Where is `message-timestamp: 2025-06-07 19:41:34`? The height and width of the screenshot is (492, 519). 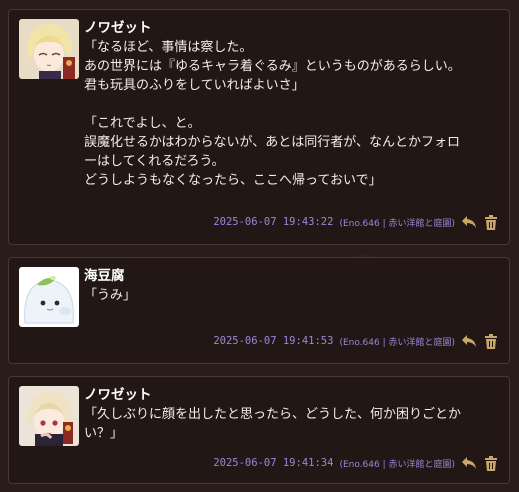
message-timestamp: 2025-06-07 19:41:34 is located at coordinates (273, 463).